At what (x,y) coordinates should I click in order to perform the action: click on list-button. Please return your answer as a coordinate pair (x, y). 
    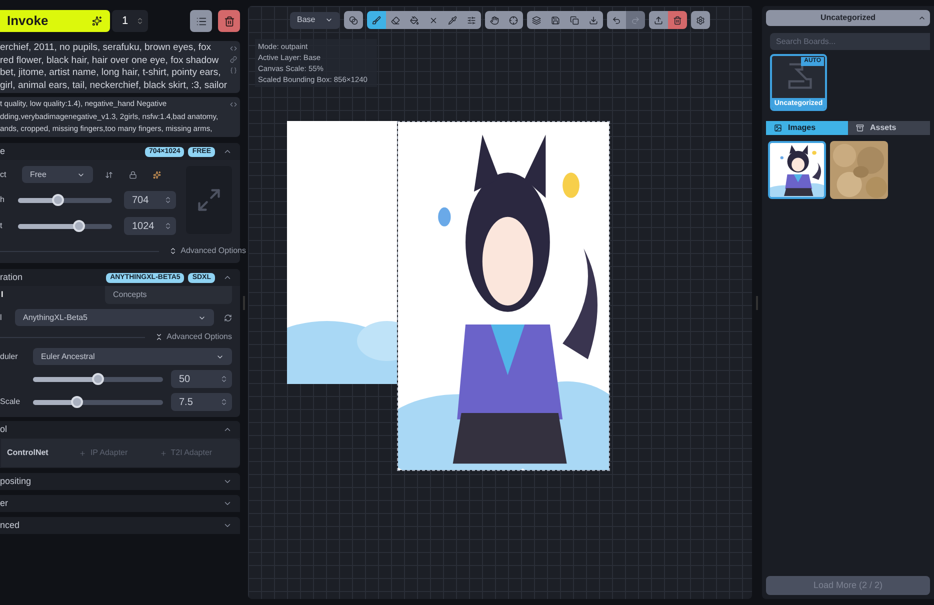
    Looking at the image, I should click on (201, 21).